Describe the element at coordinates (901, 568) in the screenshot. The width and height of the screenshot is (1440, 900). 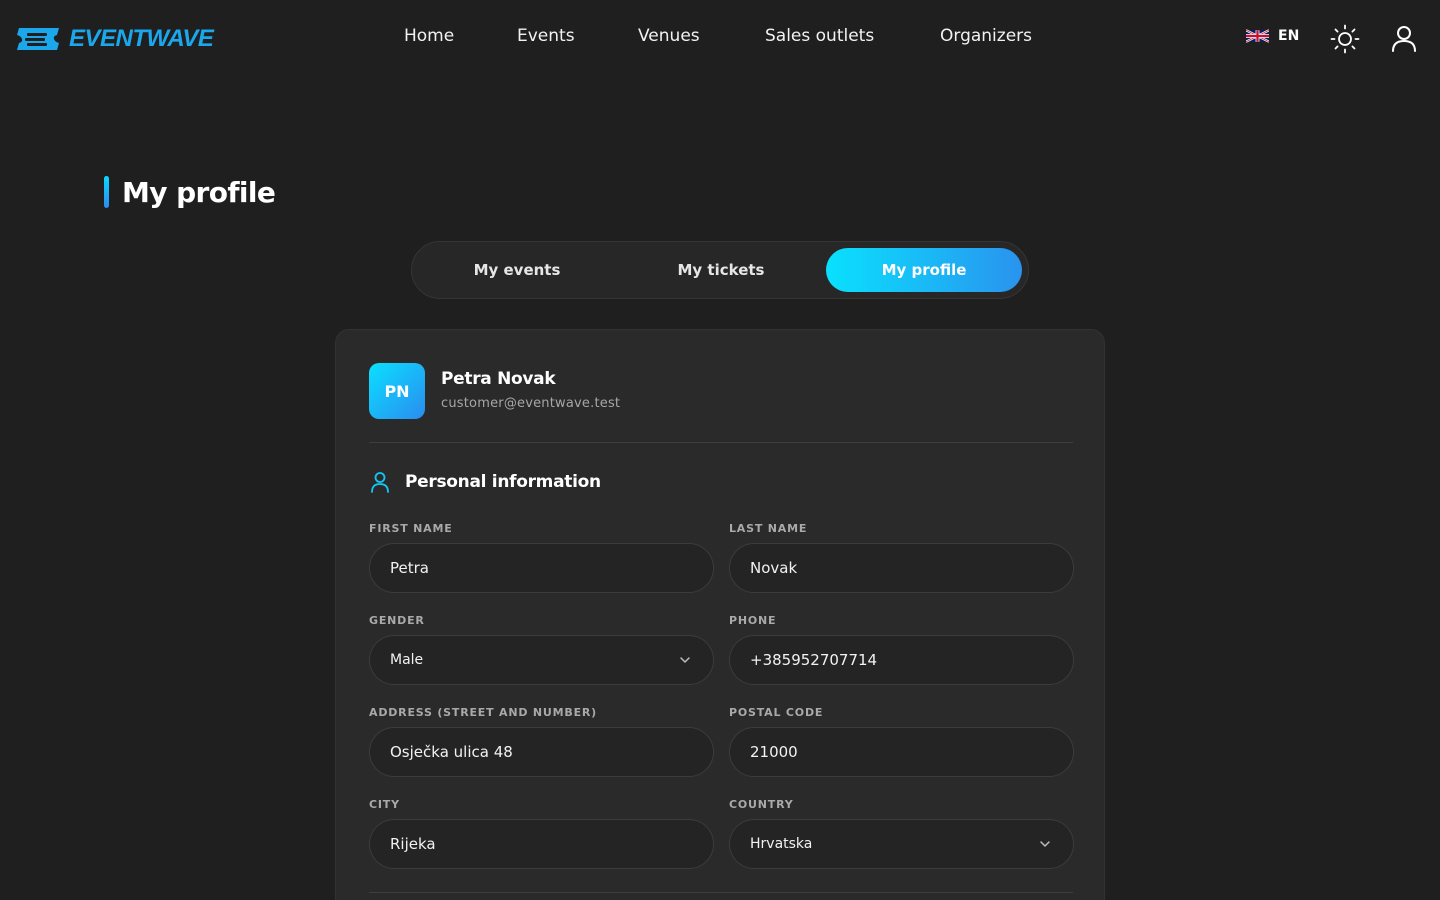
I see `last-name-field: Novak` at that location.